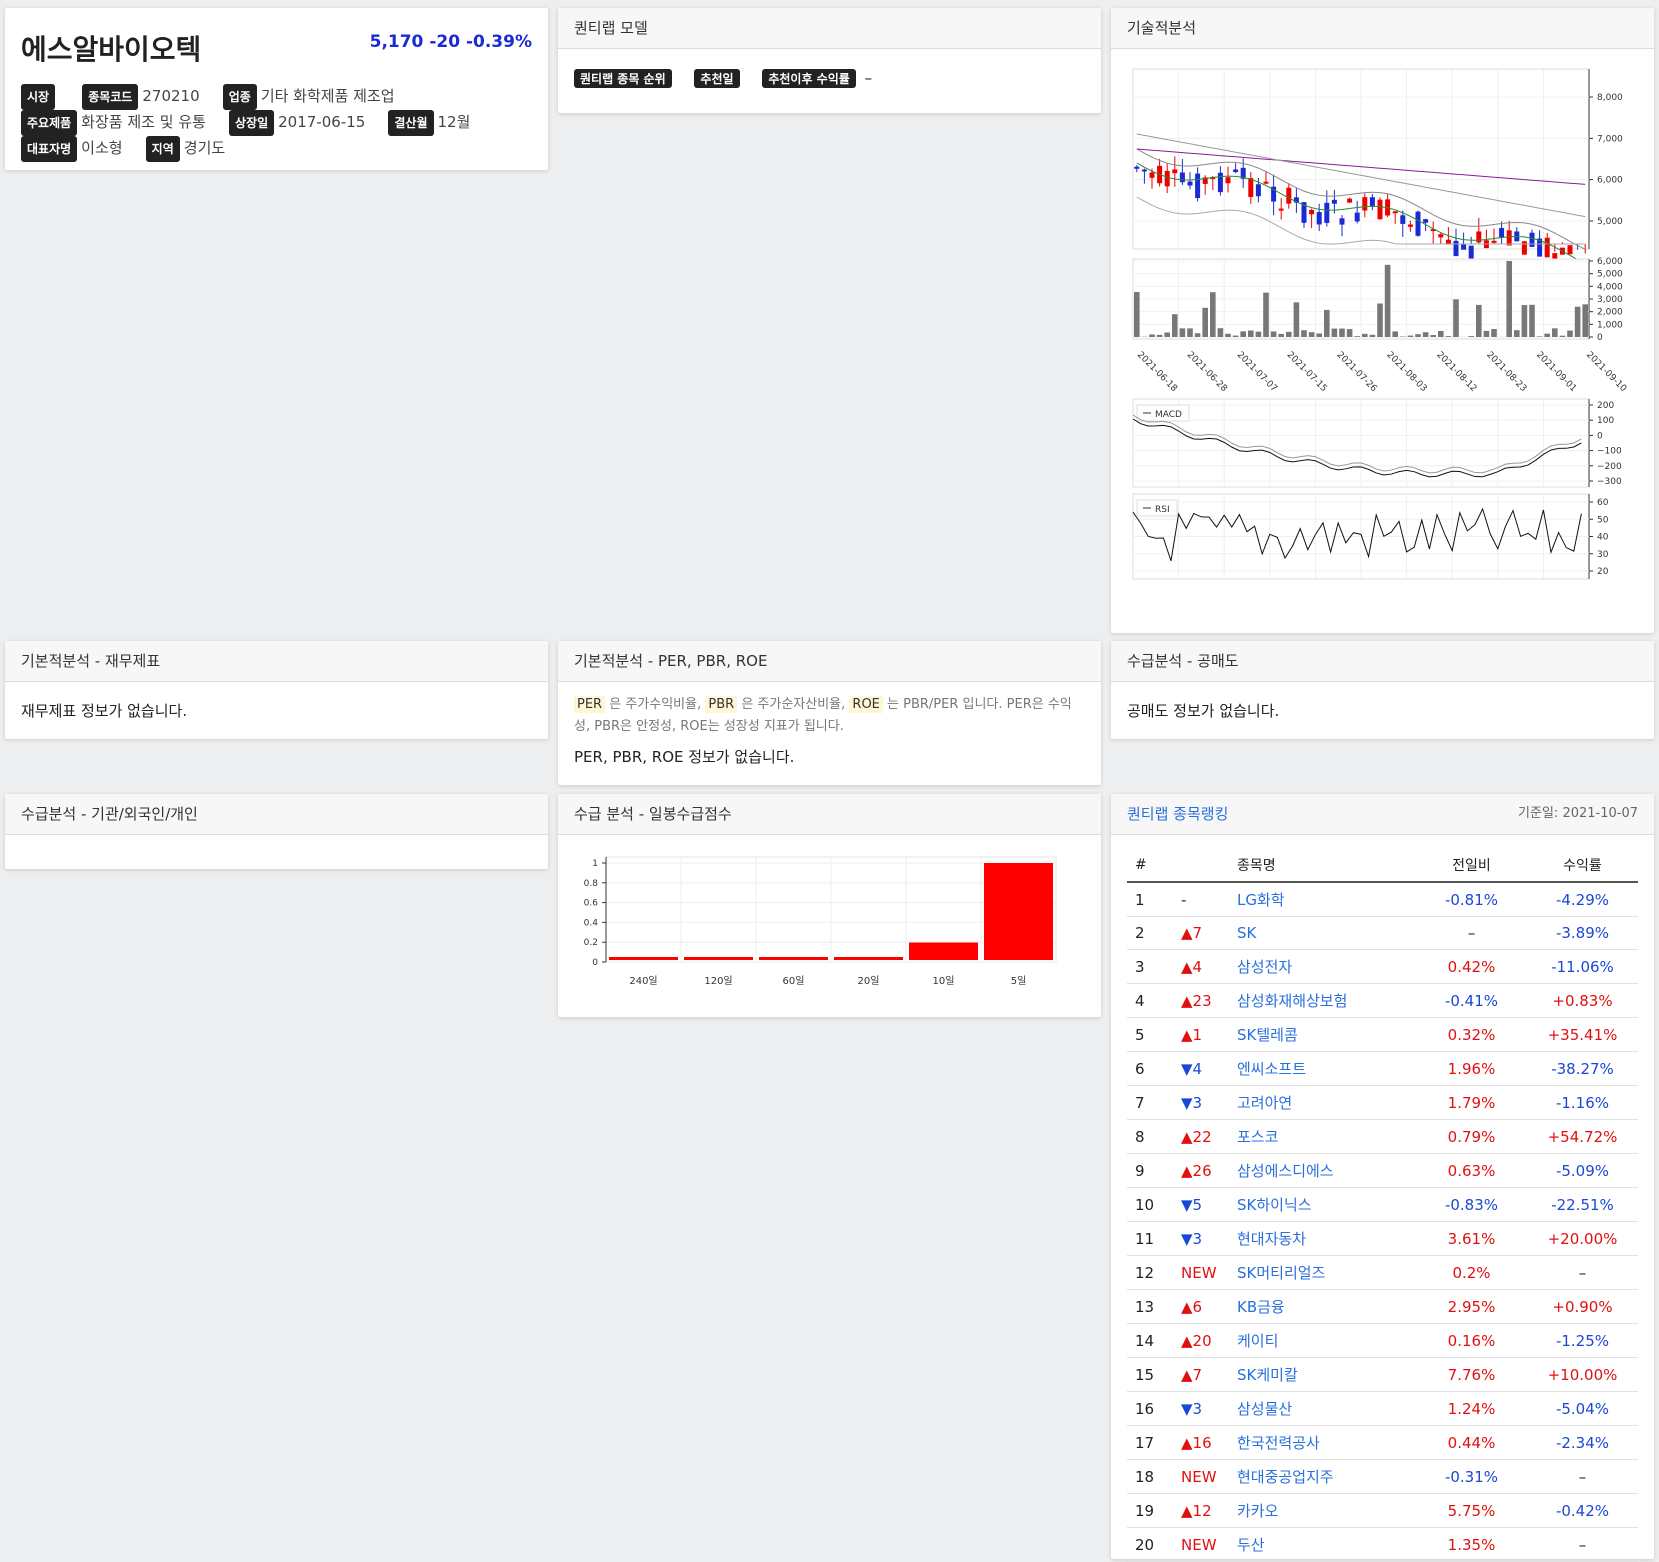 This screenshot has width=1659, height=1562. What do you see at coordinates (1322, 967) in the screenshot?
I see `rank-stock-name: 삼성전자` at bounding box center [1322, 967].